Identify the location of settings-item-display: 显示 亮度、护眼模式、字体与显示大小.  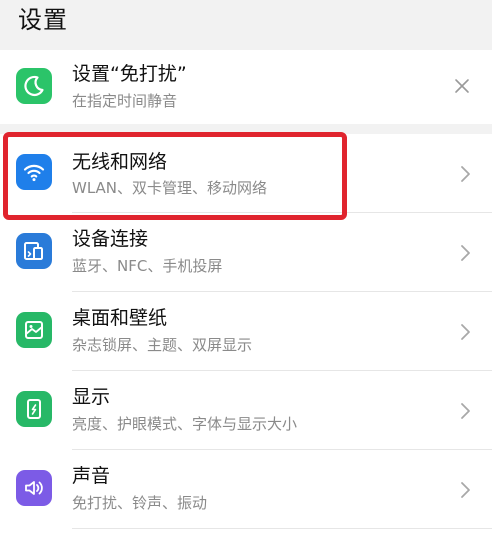
(246, 410).